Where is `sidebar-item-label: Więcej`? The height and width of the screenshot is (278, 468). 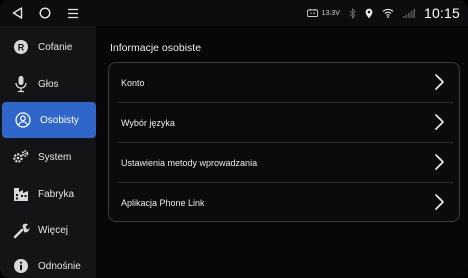 sidebar-item-label: Więcej is located at coordinates (53, 230).